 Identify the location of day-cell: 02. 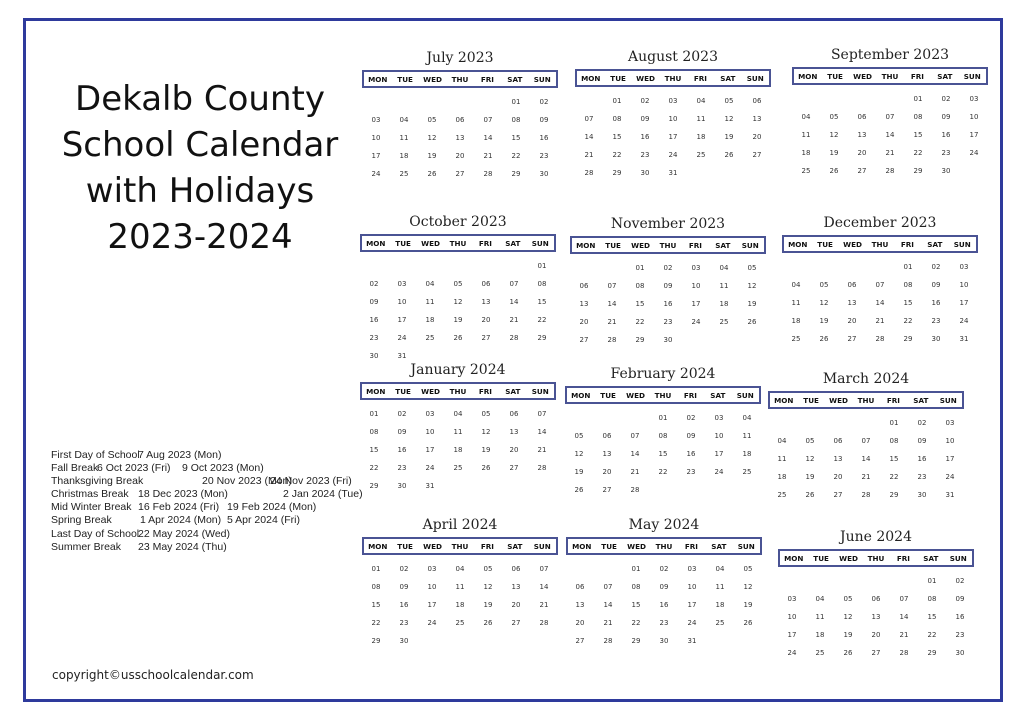
(668, 268).